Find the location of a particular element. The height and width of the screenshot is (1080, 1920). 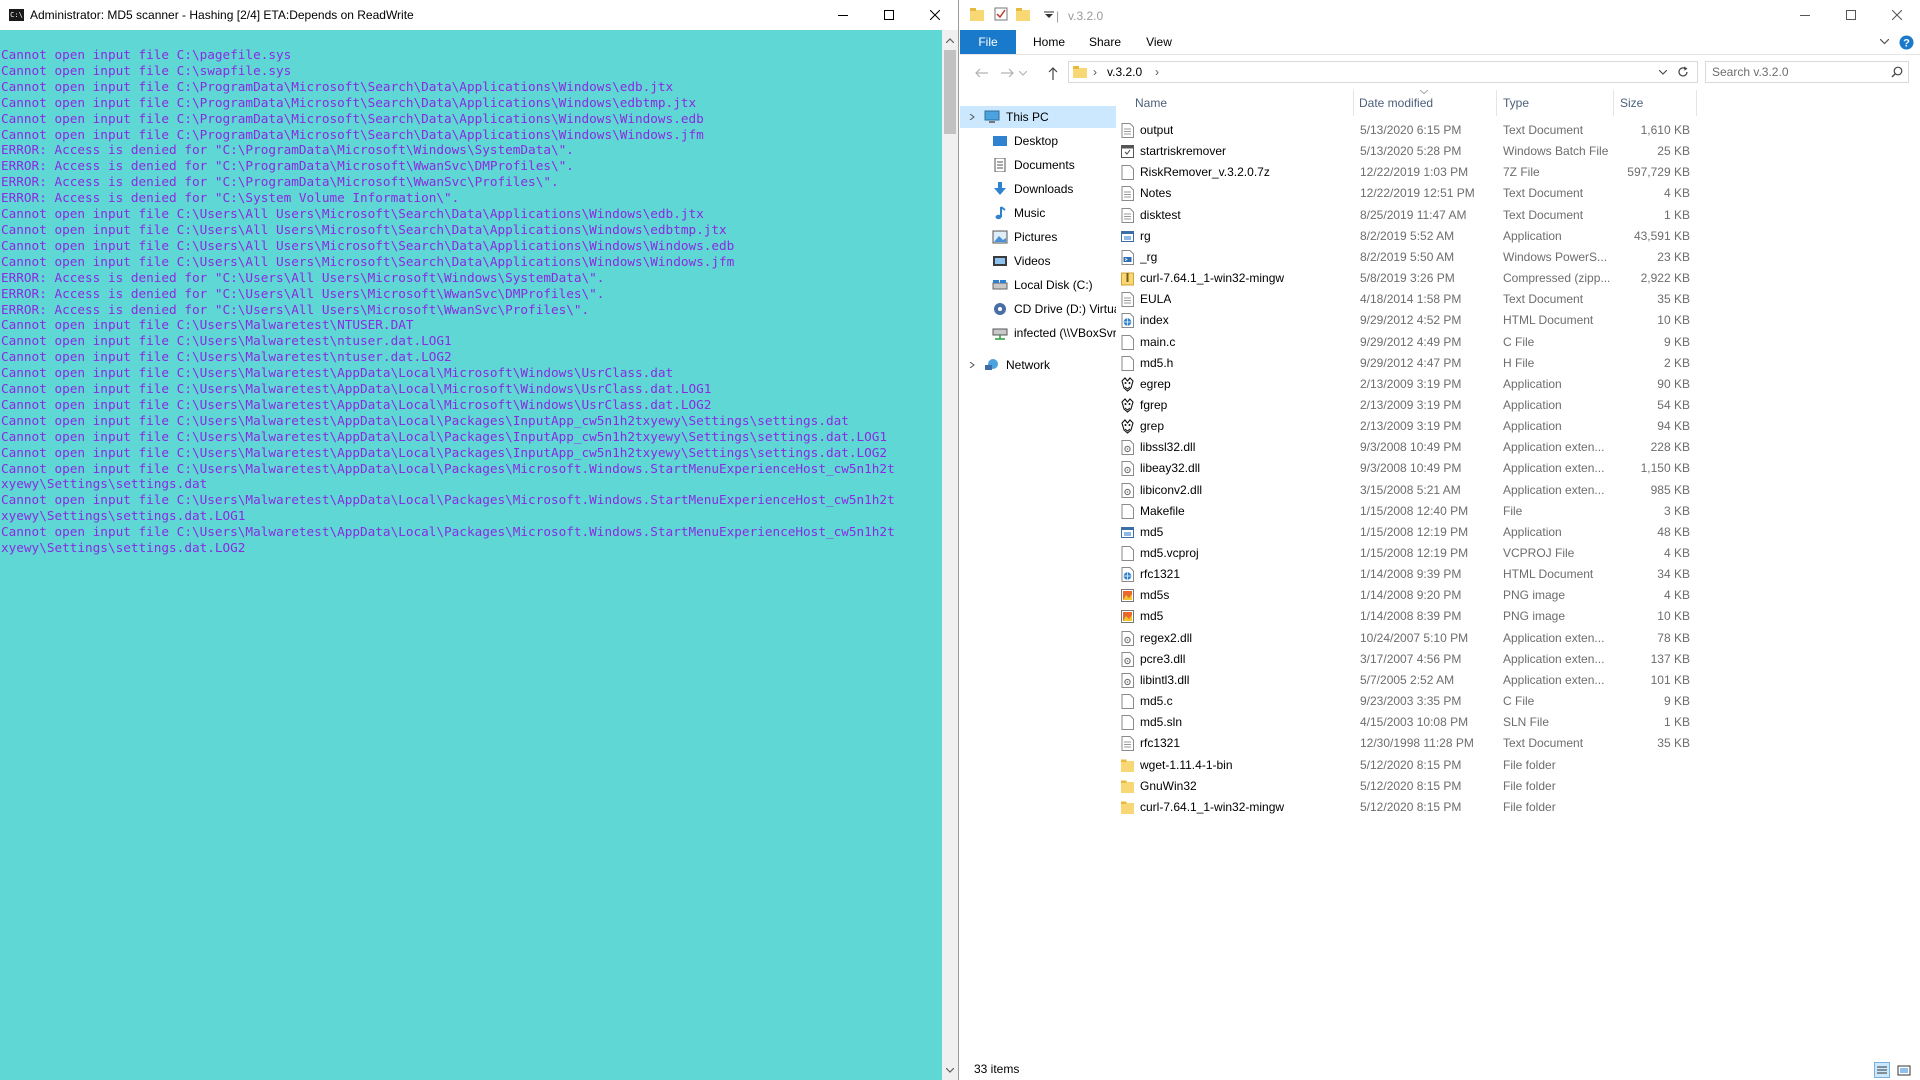

new-folder-icon is located at coordinates (1023, 14).